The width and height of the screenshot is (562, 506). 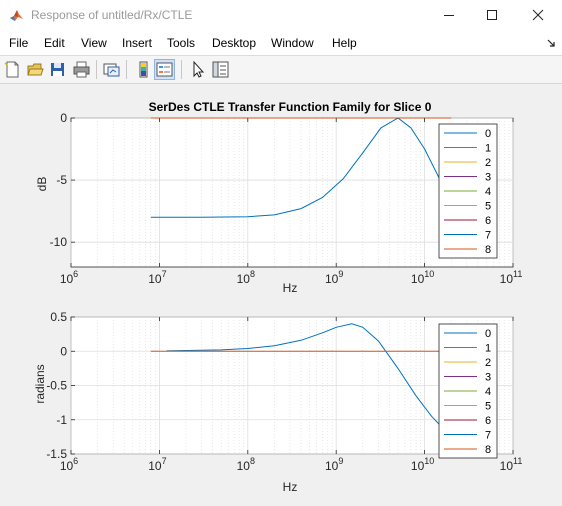 I want to click on link-plot-icon, so click(x=111, y=69).